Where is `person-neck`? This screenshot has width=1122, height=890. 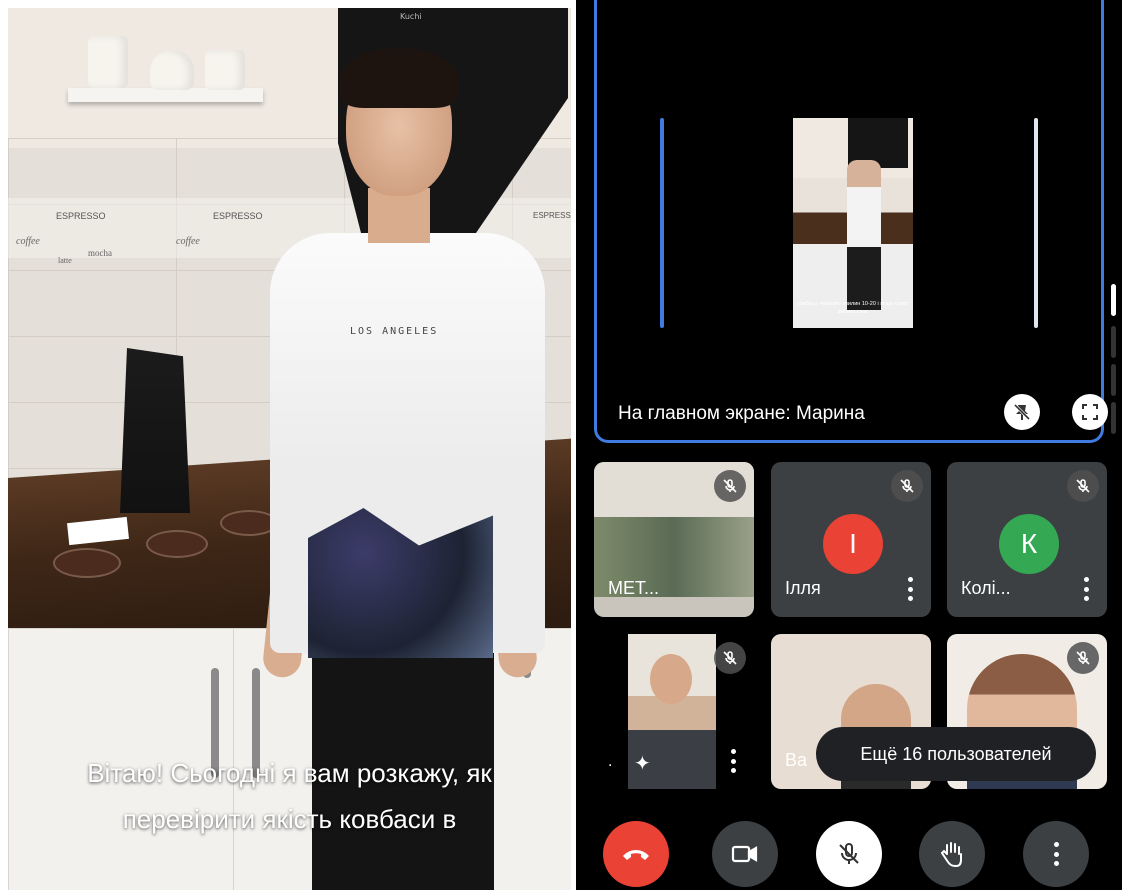
person-neck is located at coordinates (399, 215).